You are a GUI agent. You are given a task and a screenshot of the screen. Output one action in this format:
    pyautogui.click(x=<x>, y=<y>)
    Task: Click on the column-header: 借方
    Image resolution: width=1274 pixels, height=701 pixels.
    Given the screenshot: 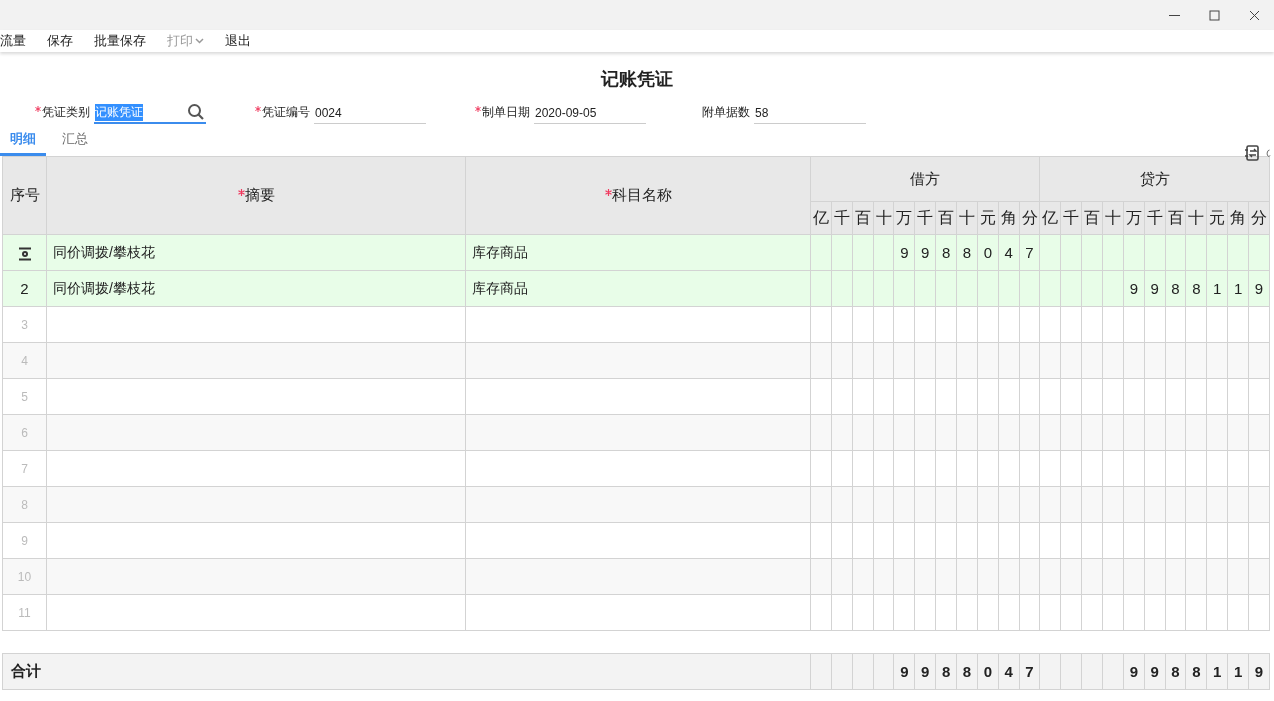 What is the action you would take?
    pyautogui.click(x=925, y=178)
    